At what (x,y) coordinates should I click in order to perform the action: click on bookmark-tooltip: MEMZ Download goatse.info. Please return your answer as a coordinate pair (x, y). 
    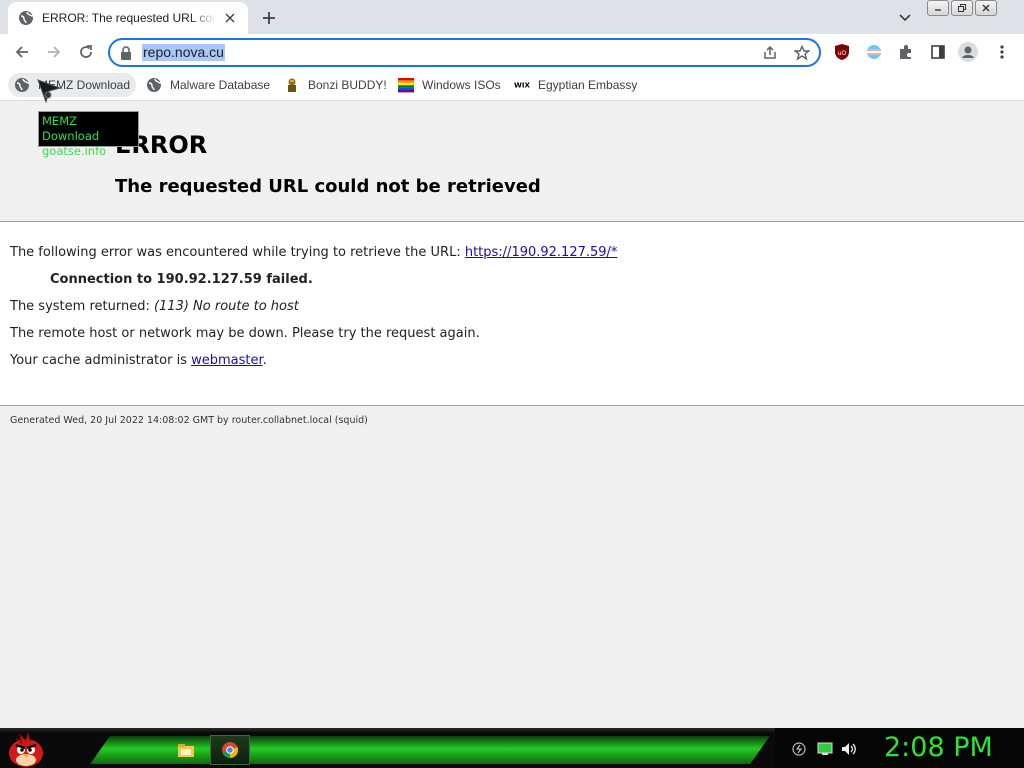
    Looking at the image, I should click on (88, 134).